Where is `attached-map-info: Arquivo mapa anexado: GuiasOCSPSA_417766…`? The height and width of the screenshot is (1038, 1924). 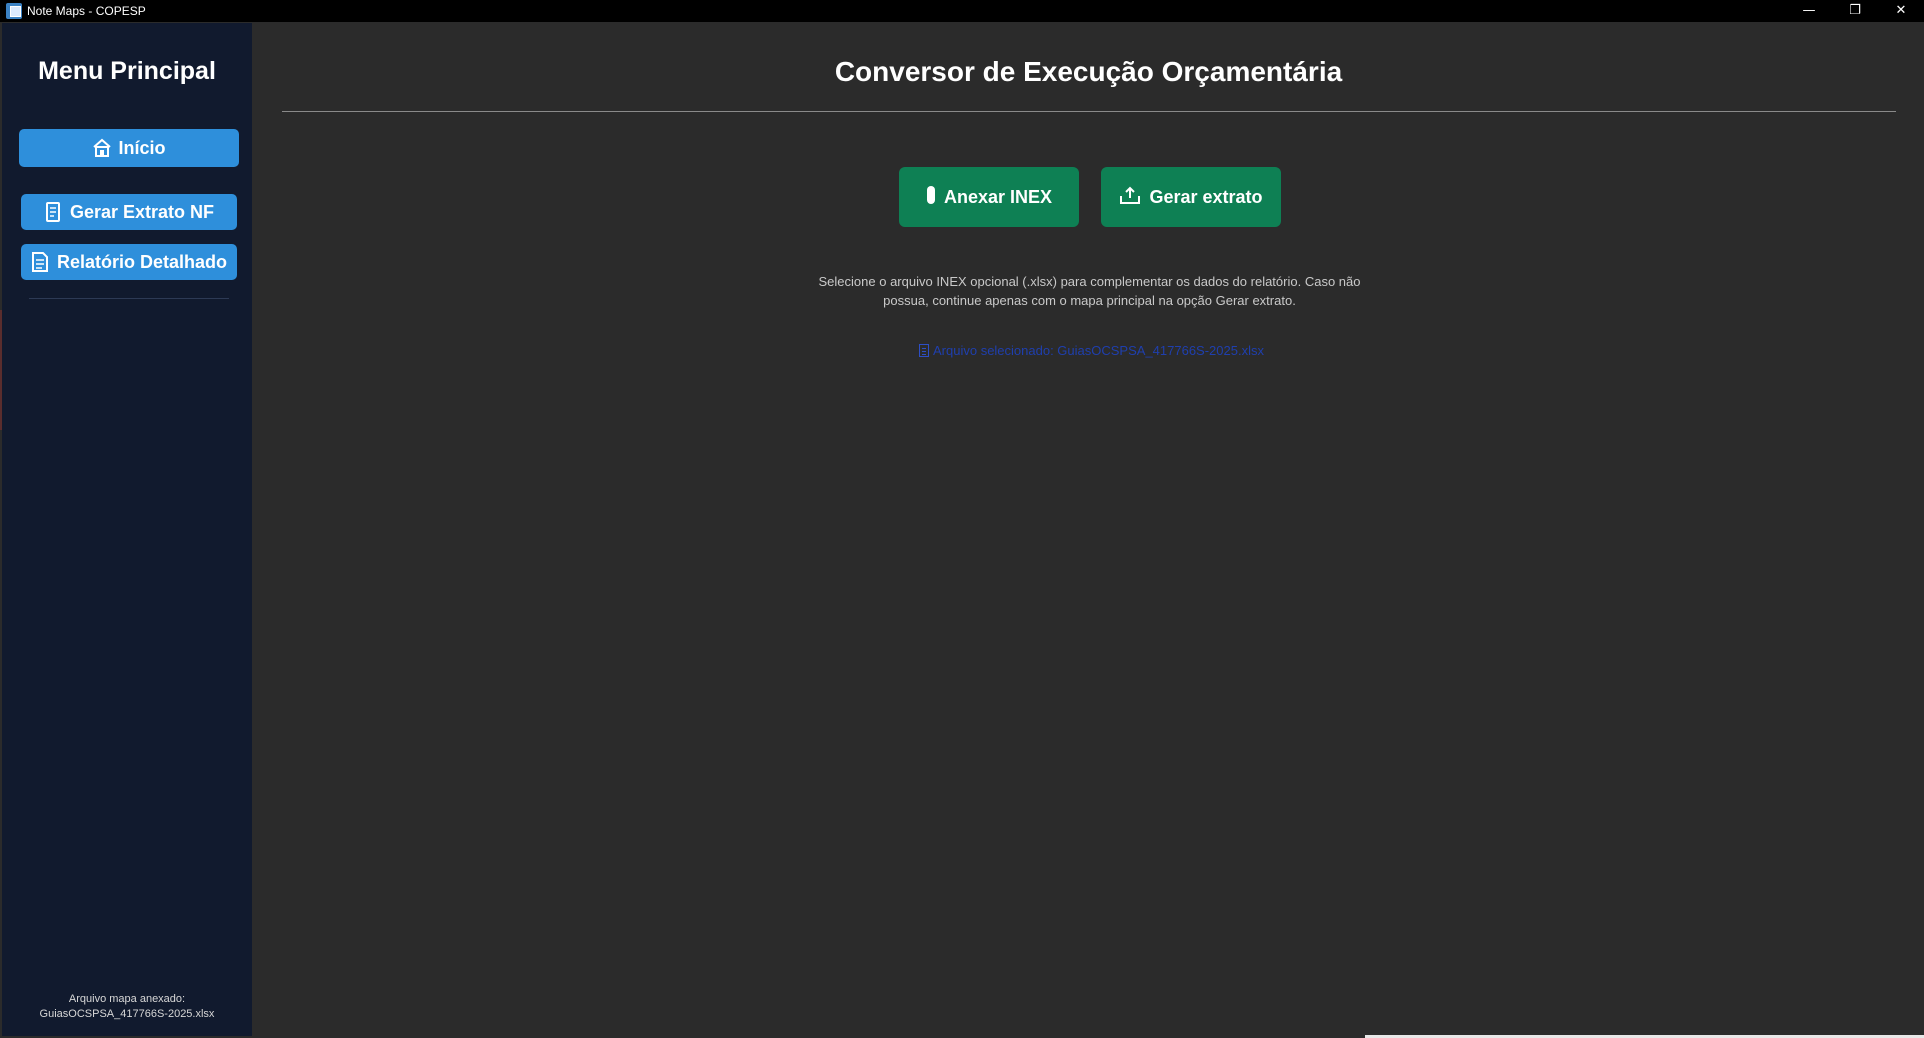
attached-map-info: Arquivo mapa anexado: GuiasOCSPSA_417766… is located at coordinates (127, 1007).